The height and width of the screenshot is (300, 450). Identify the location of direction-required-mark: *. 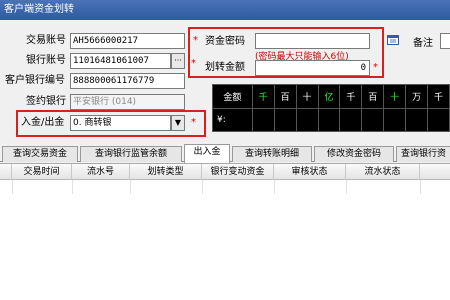
(193, 122).